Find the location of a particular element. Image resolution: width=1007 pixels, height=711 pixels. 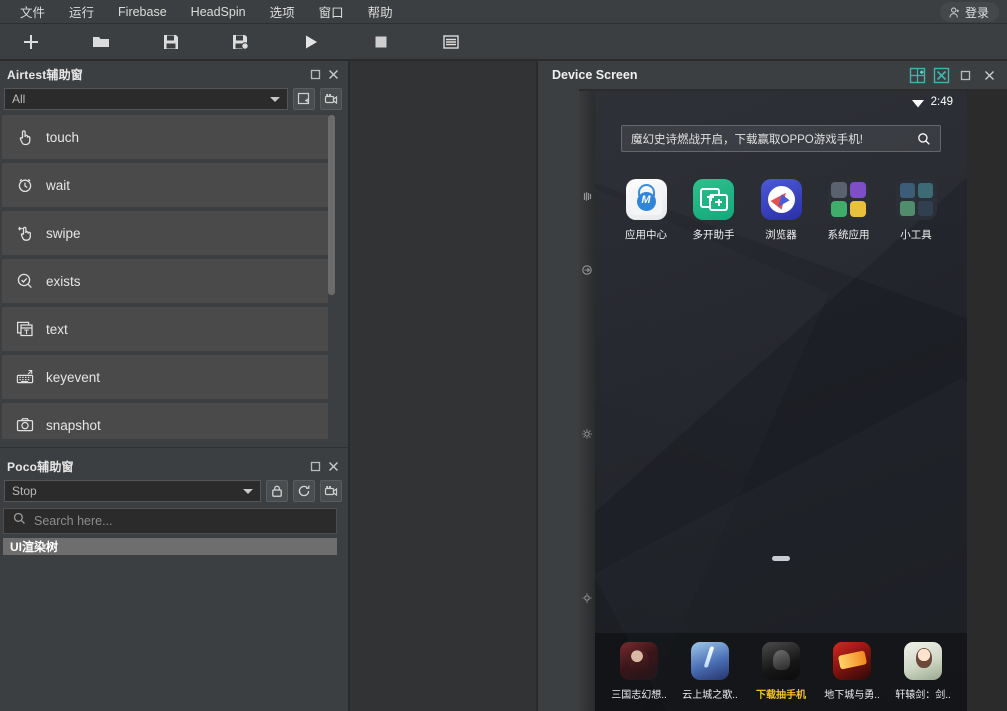

menu-item-file: 文件 is located at coordinates (32, 12).